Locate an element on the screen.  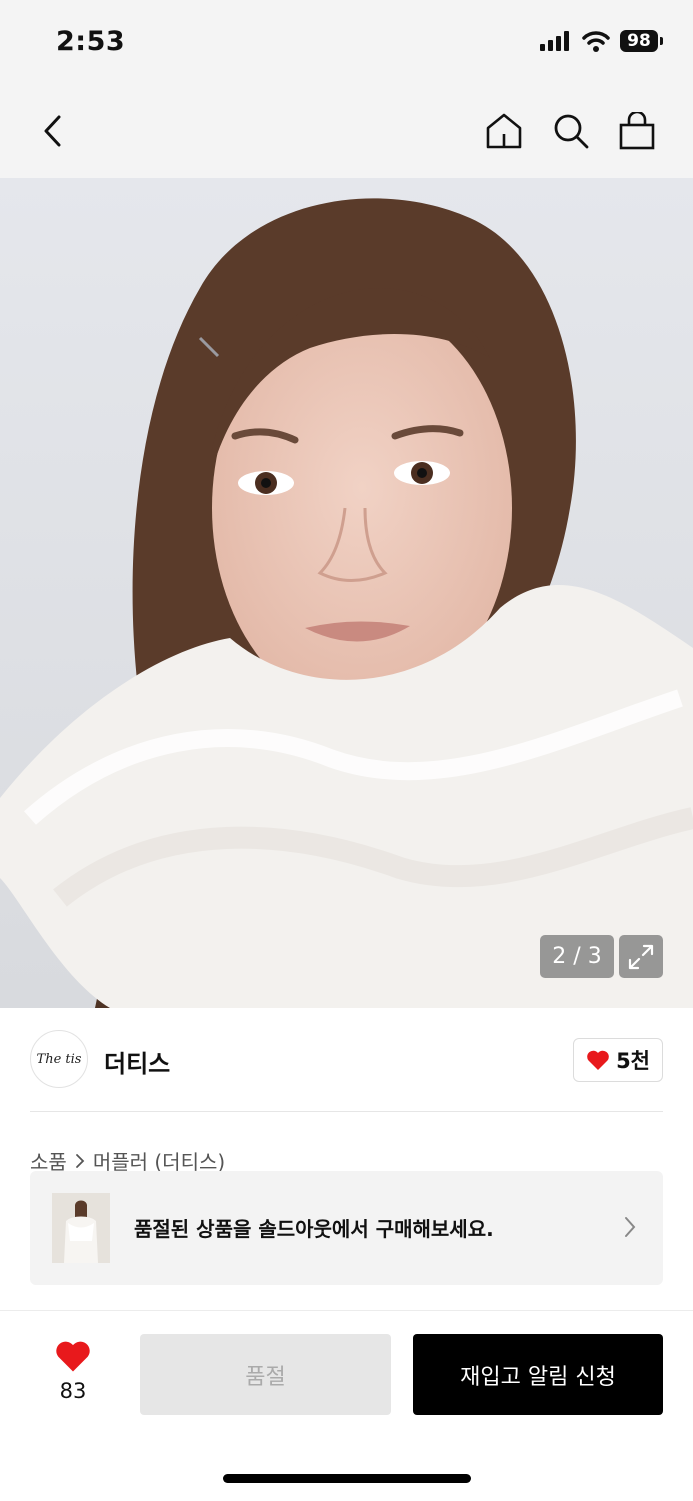
back-button is located at coordinates (53, 131).